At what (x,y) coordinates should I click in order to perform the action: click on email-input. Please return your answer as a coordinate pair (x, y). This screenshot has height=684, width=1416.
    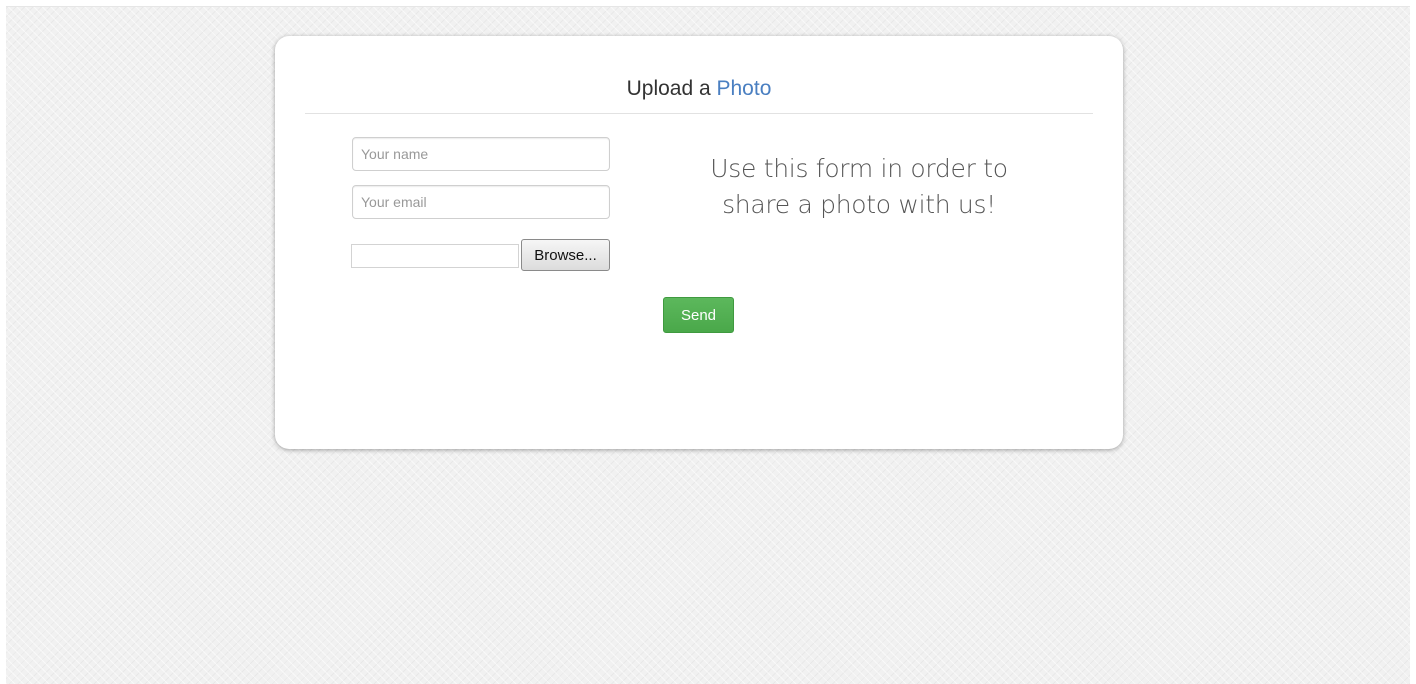
    Looking at the image, I should click on (481, 202).